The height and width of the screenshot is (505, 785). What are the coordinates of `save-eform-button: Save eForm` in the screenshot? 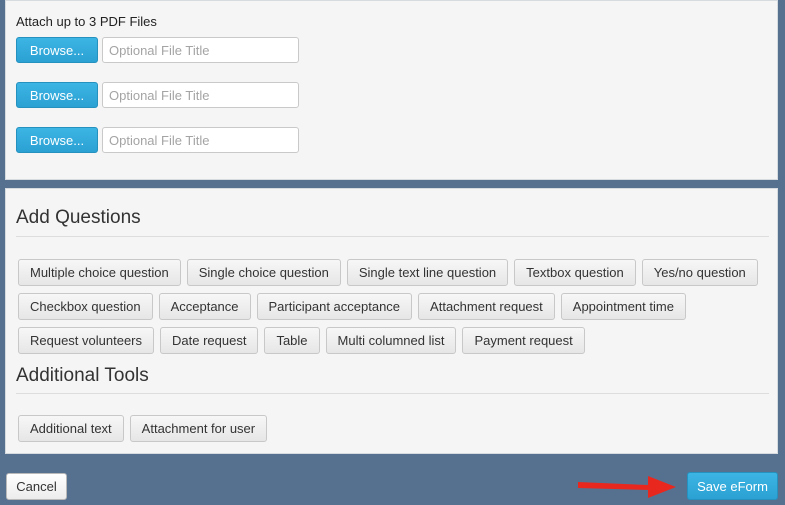 It's located at (732, 486).